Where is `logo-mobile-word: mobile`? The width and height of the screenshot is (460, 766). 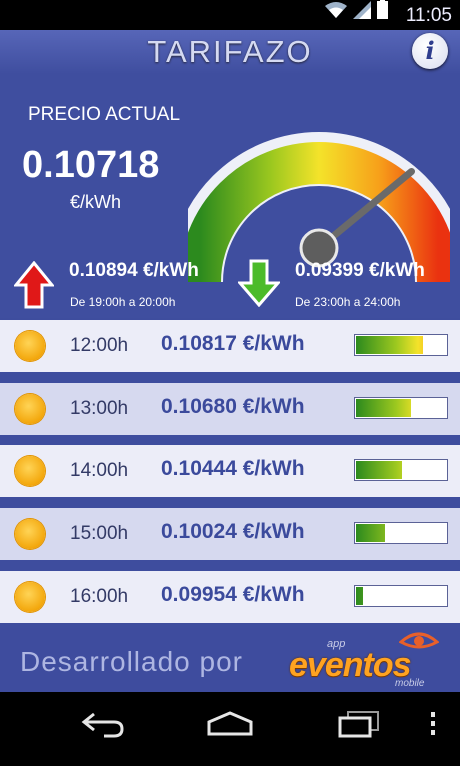 logo-mobile-word: mobile is located at coordinates (410, 683).